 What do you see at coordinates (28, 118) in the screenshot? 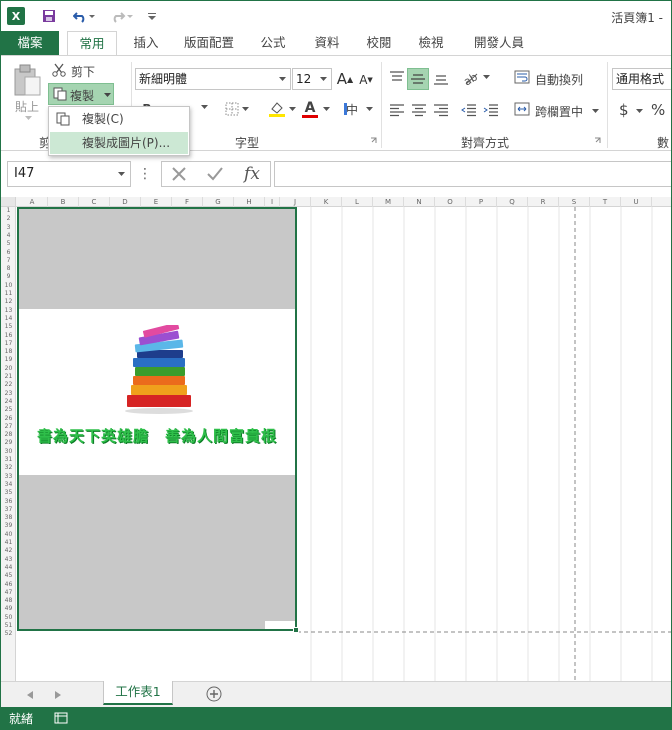
I see `paste-dropdown-icon` at bounding box center [28, 118].